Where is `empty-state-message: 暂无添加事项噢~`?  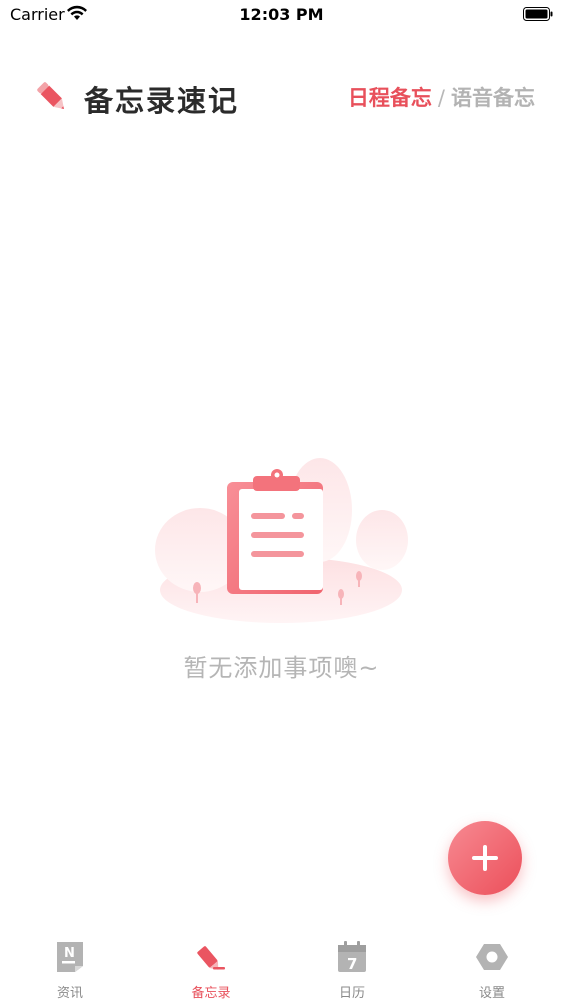
empty-state-message: 暂无添加事项噢~ is located at coordinates (281, 668).